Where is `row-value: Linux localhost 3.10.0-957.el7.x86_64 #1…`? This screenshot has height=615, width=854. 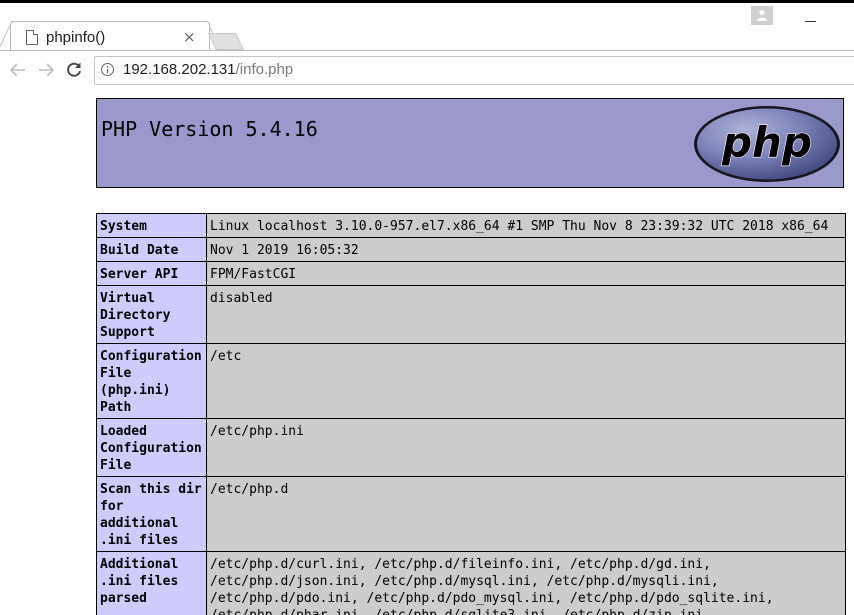
row-value: Linux localhost 3.10.0-957.el7.x86_64 #1… is located at coordinates (526, 225).